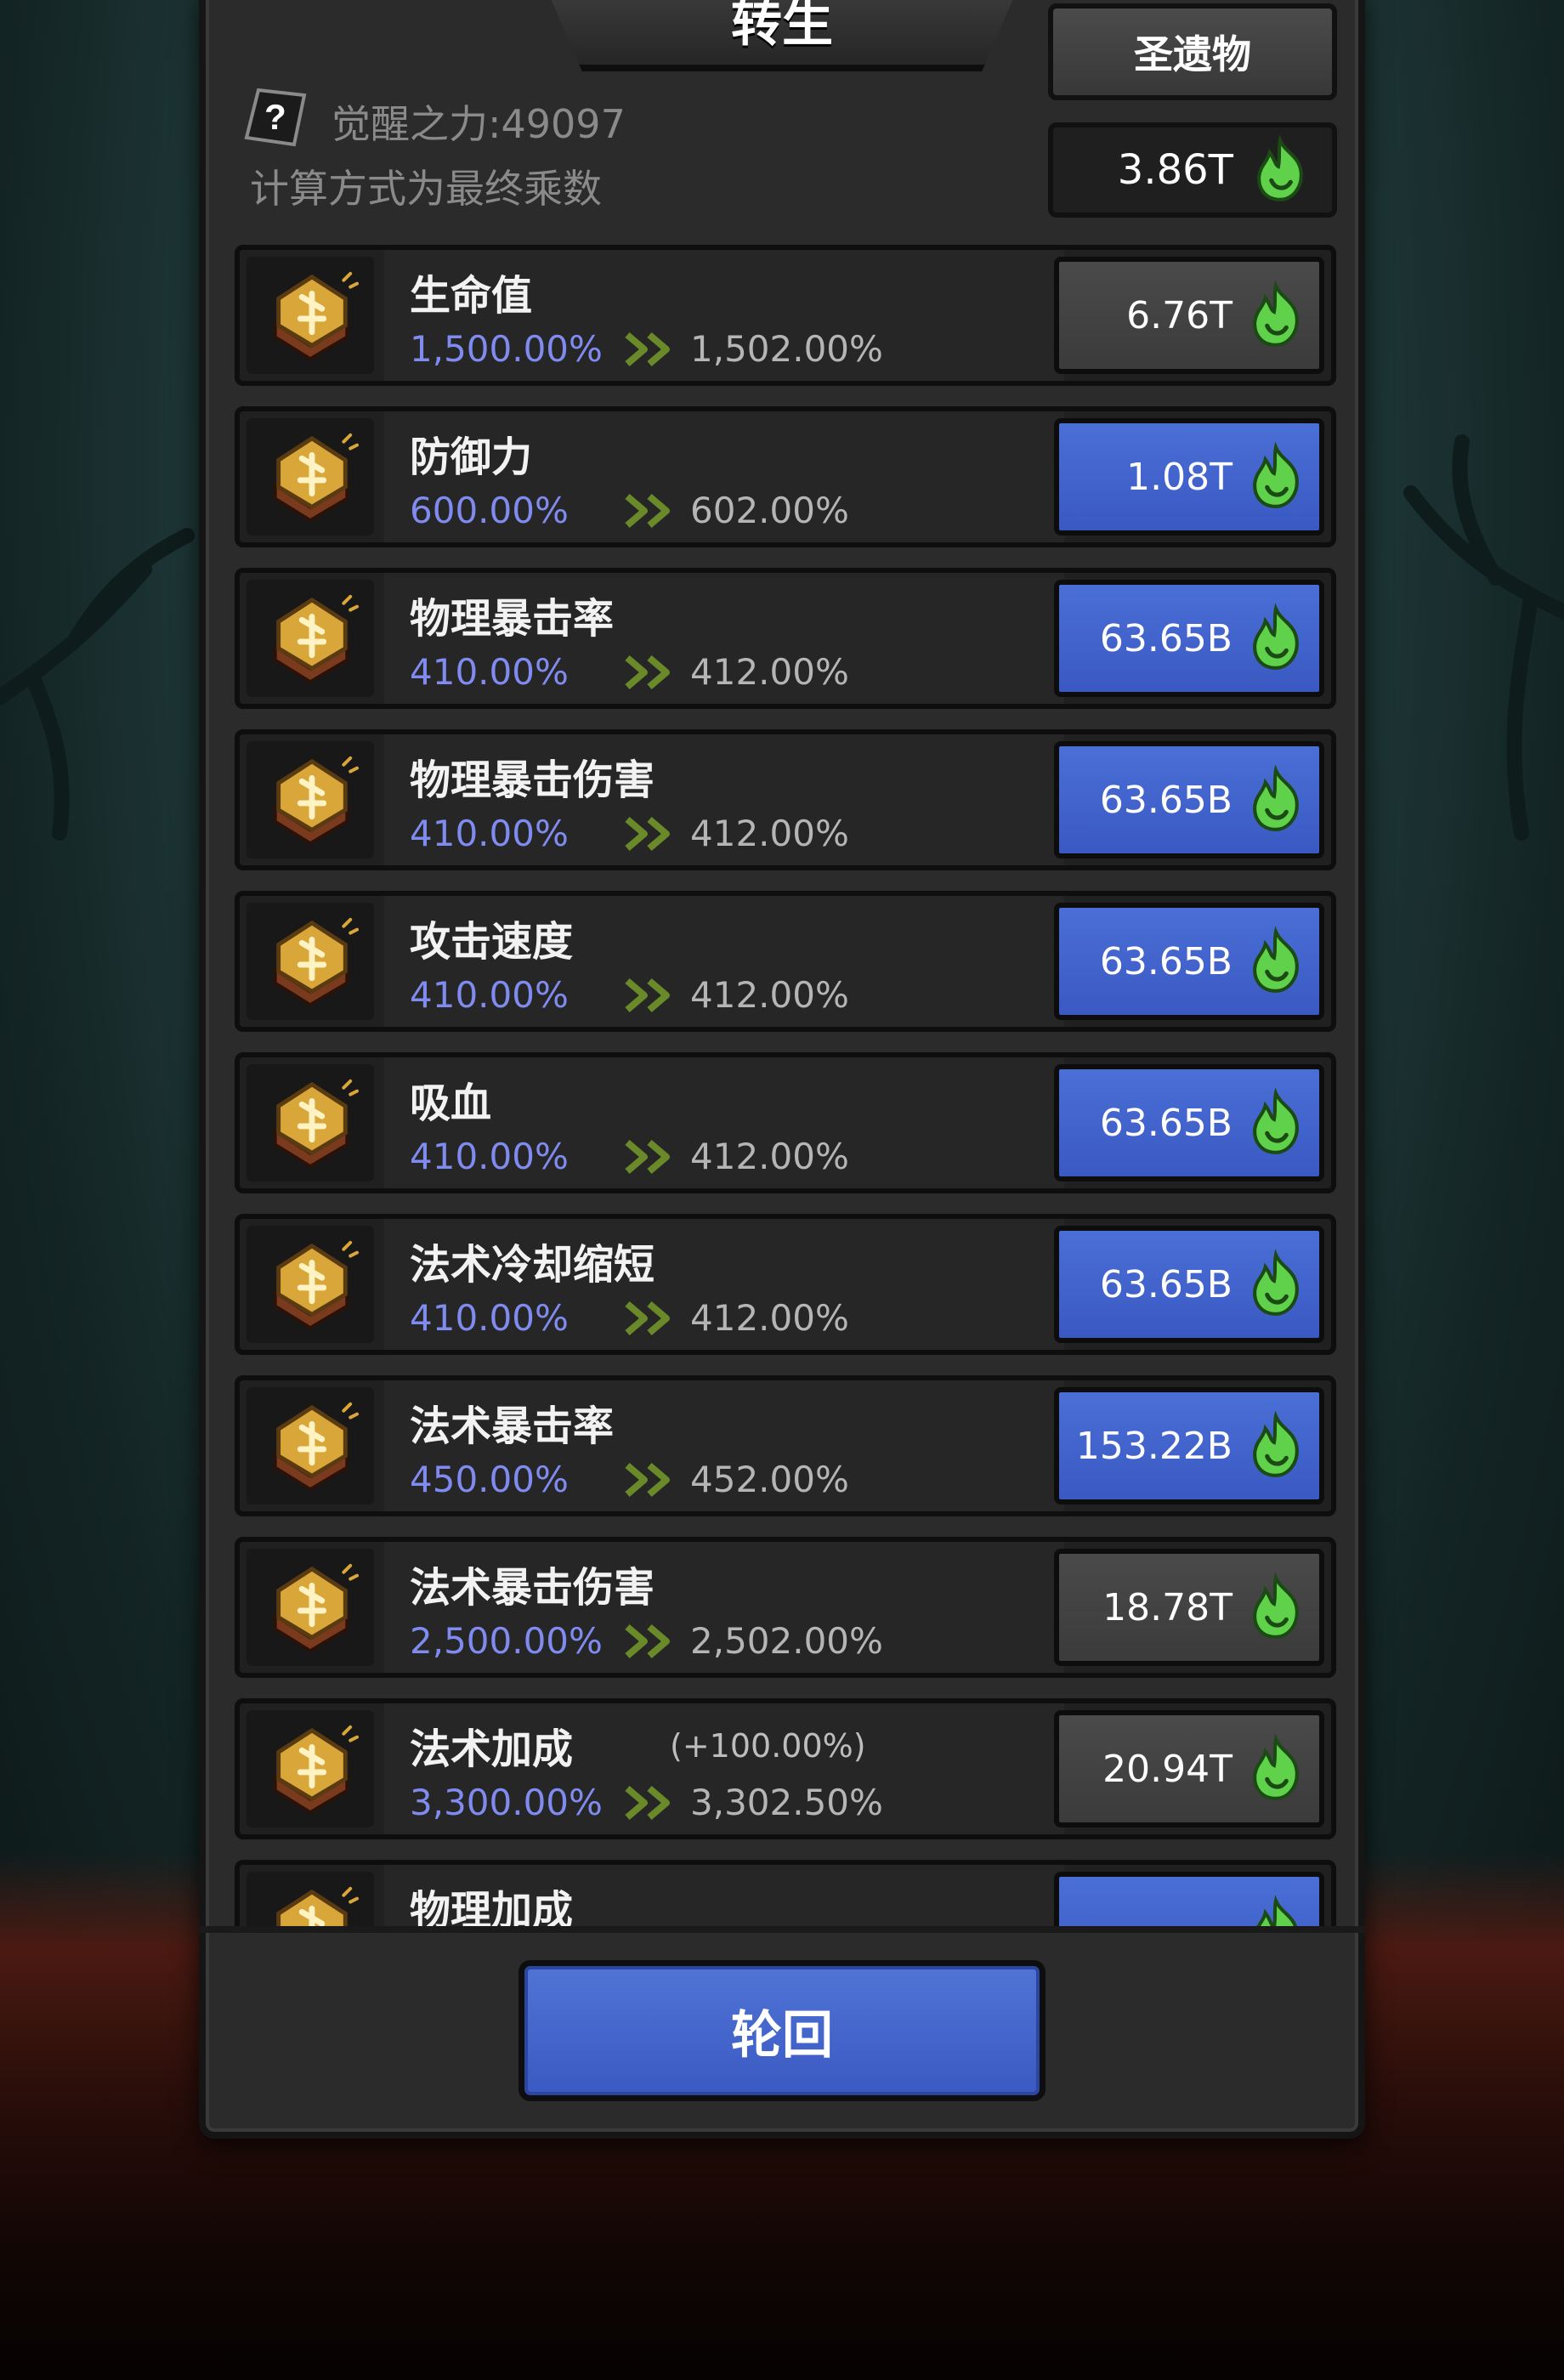 Image resolution: width=1564 pixels, height=2380 pixels. Describe the element at coordinates (1175, 170) in the screenshot. I see `currency-value: 3.86T` at that location.